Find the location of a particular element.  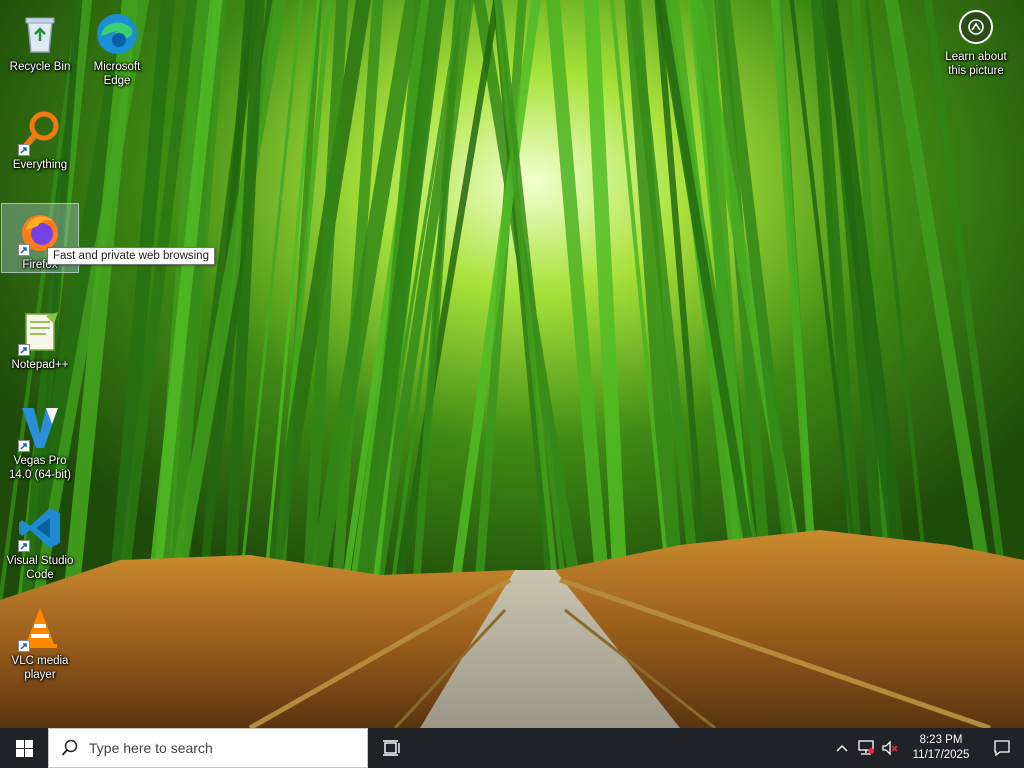

task-view-icon is located at coordinates (391, 748).